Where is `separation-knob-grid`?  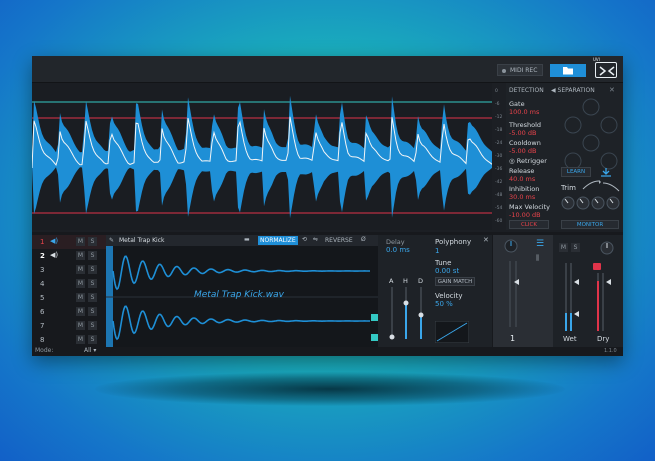
separation-knob-grid is located at coordinates (591, 137).